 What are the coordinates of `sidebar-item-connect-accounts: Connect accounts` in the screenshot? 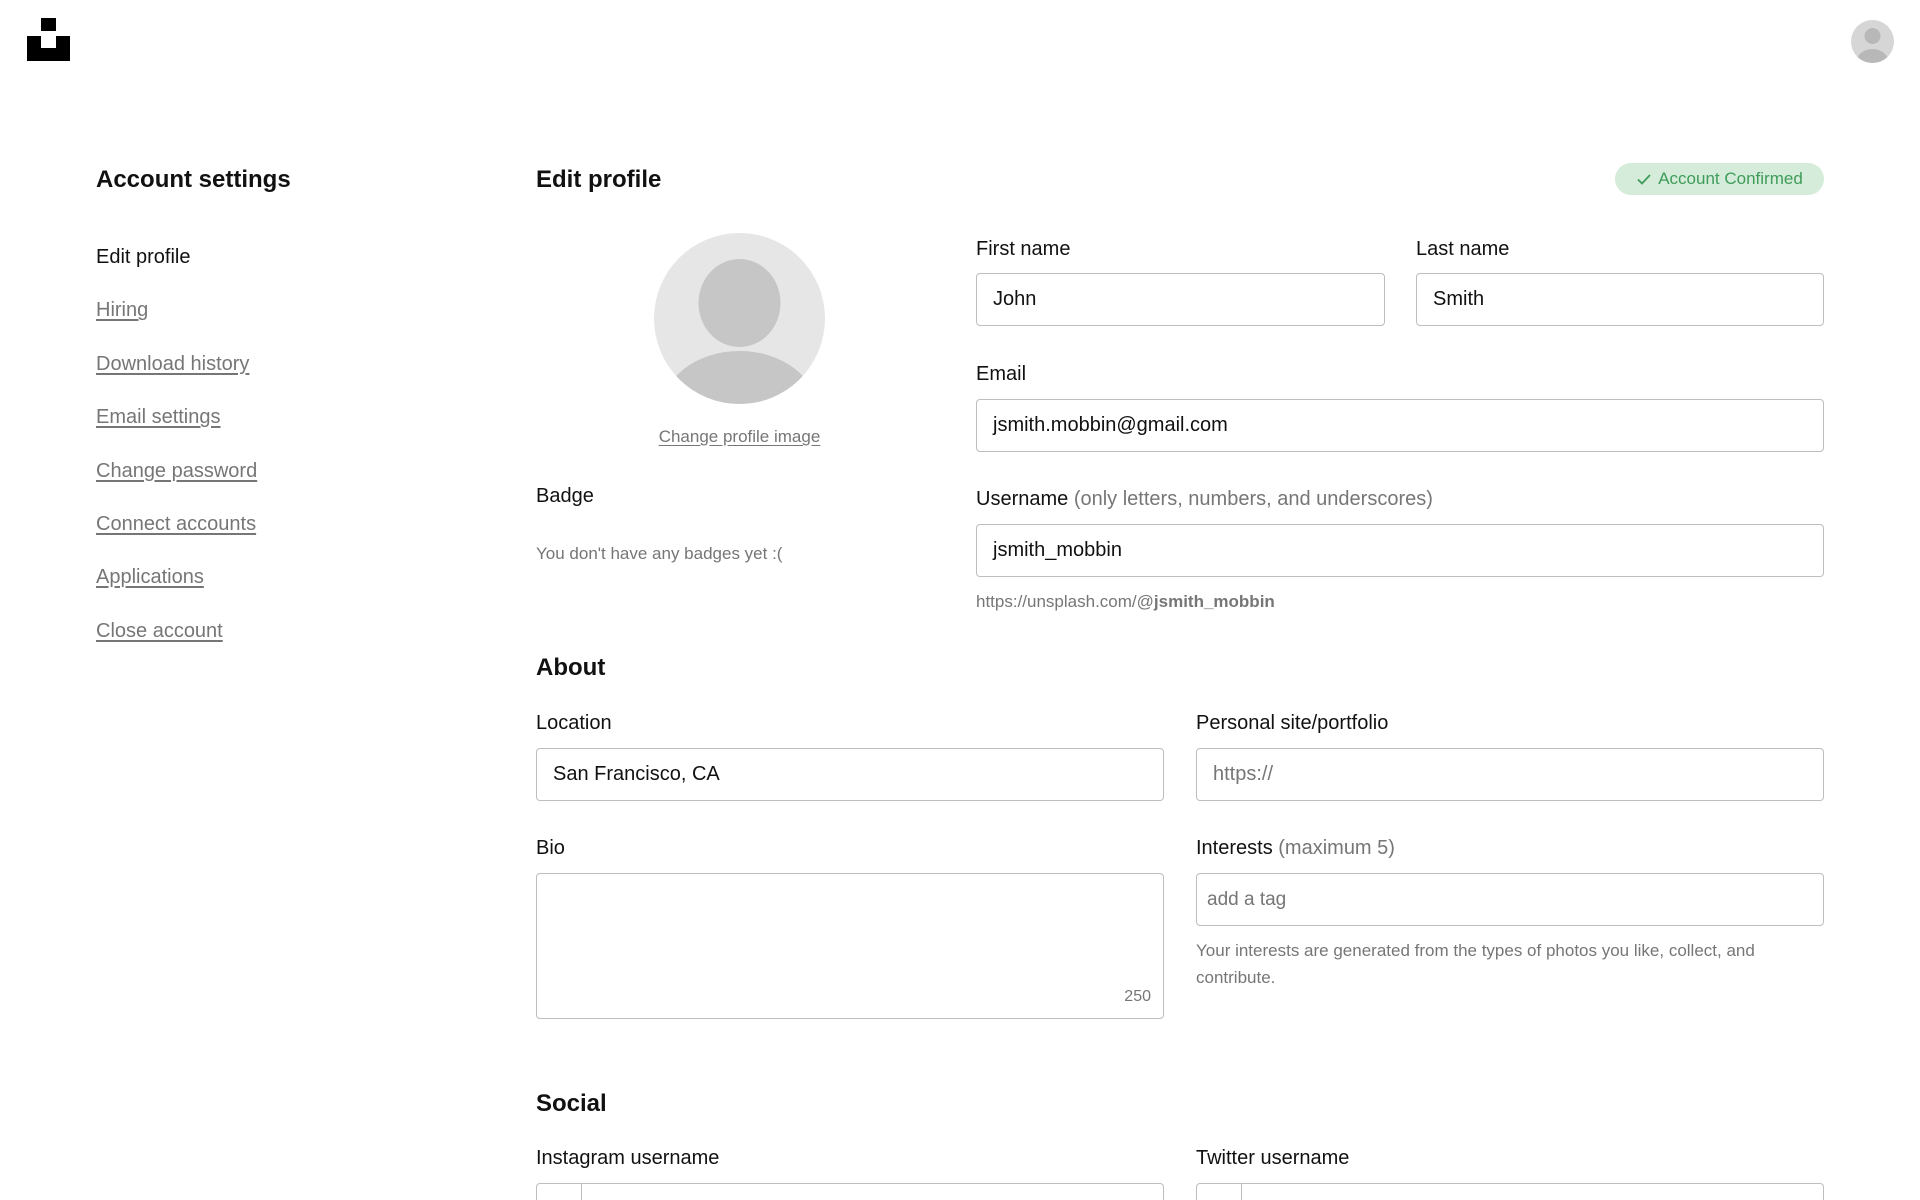 It's located at (176, 537).